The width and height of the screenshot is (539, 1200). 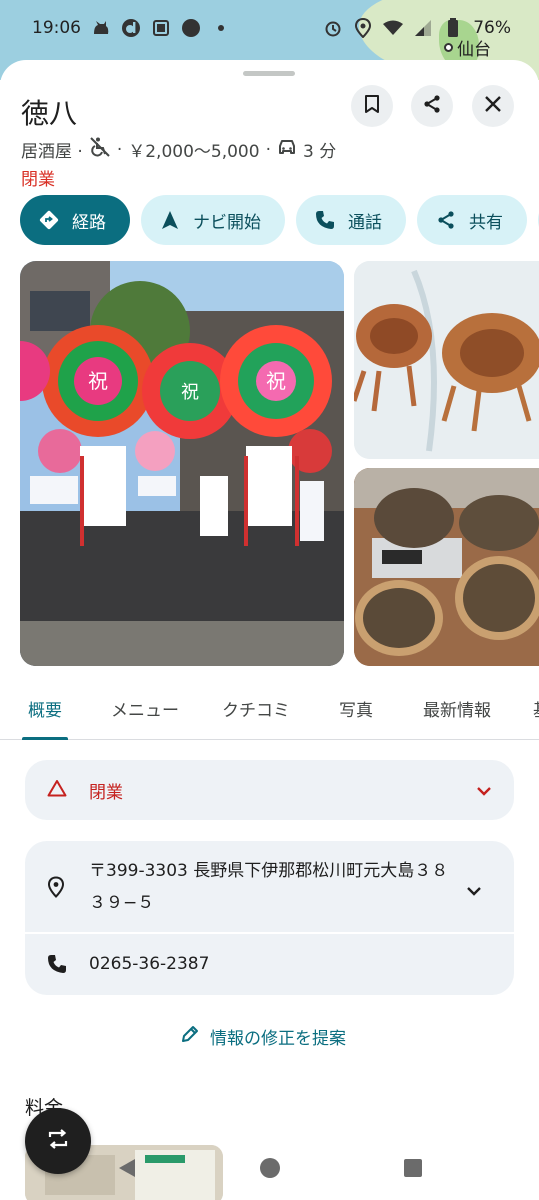 What do you see at coordinates (170, 220) in the screenshot?
I see `navigation-arrow-icon` at bounding box center [170, 220].